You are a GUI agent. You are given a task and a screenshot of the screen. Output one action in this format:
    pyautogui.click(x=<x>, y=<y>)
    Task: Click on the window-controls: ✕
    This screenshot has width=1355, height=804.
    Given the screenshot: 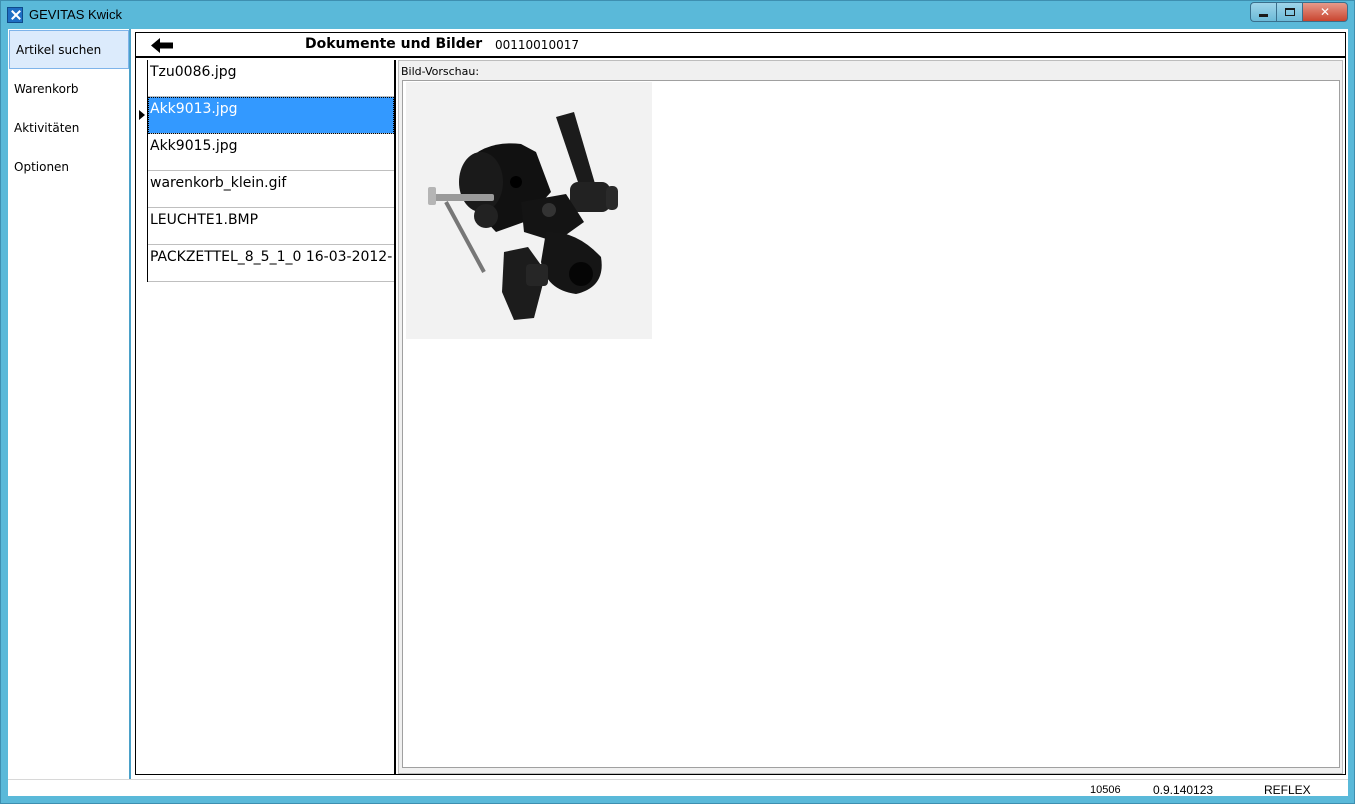 What is the action you would take?
    pyautogui.click(x=1299, y=12)
    